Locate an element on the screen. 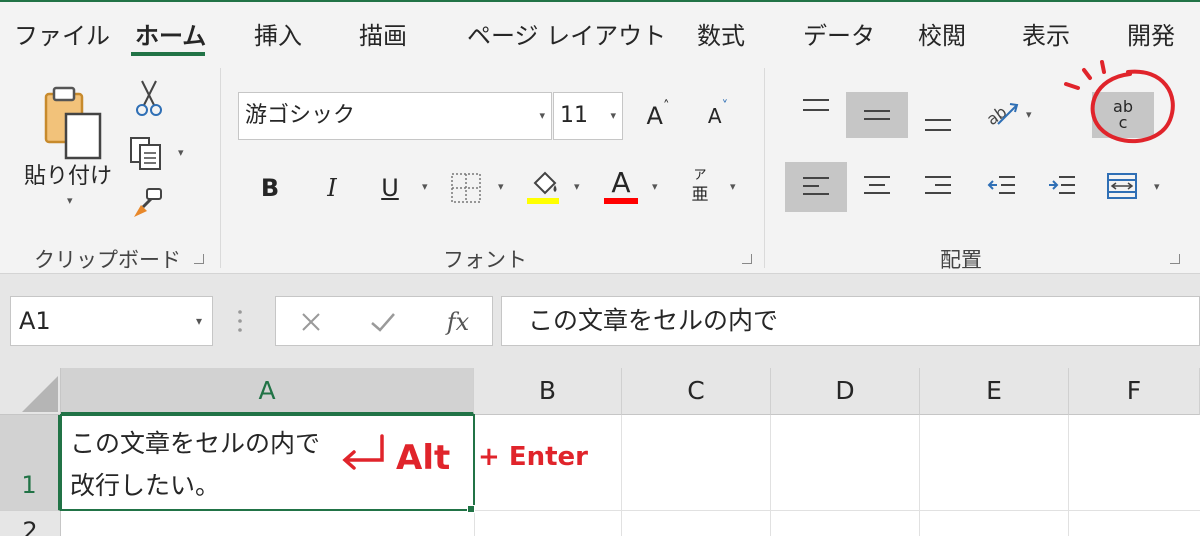 This screenshot has width=1200, height=536. clipboard-group-label: クリップボード is located at coordinates (107, 260).